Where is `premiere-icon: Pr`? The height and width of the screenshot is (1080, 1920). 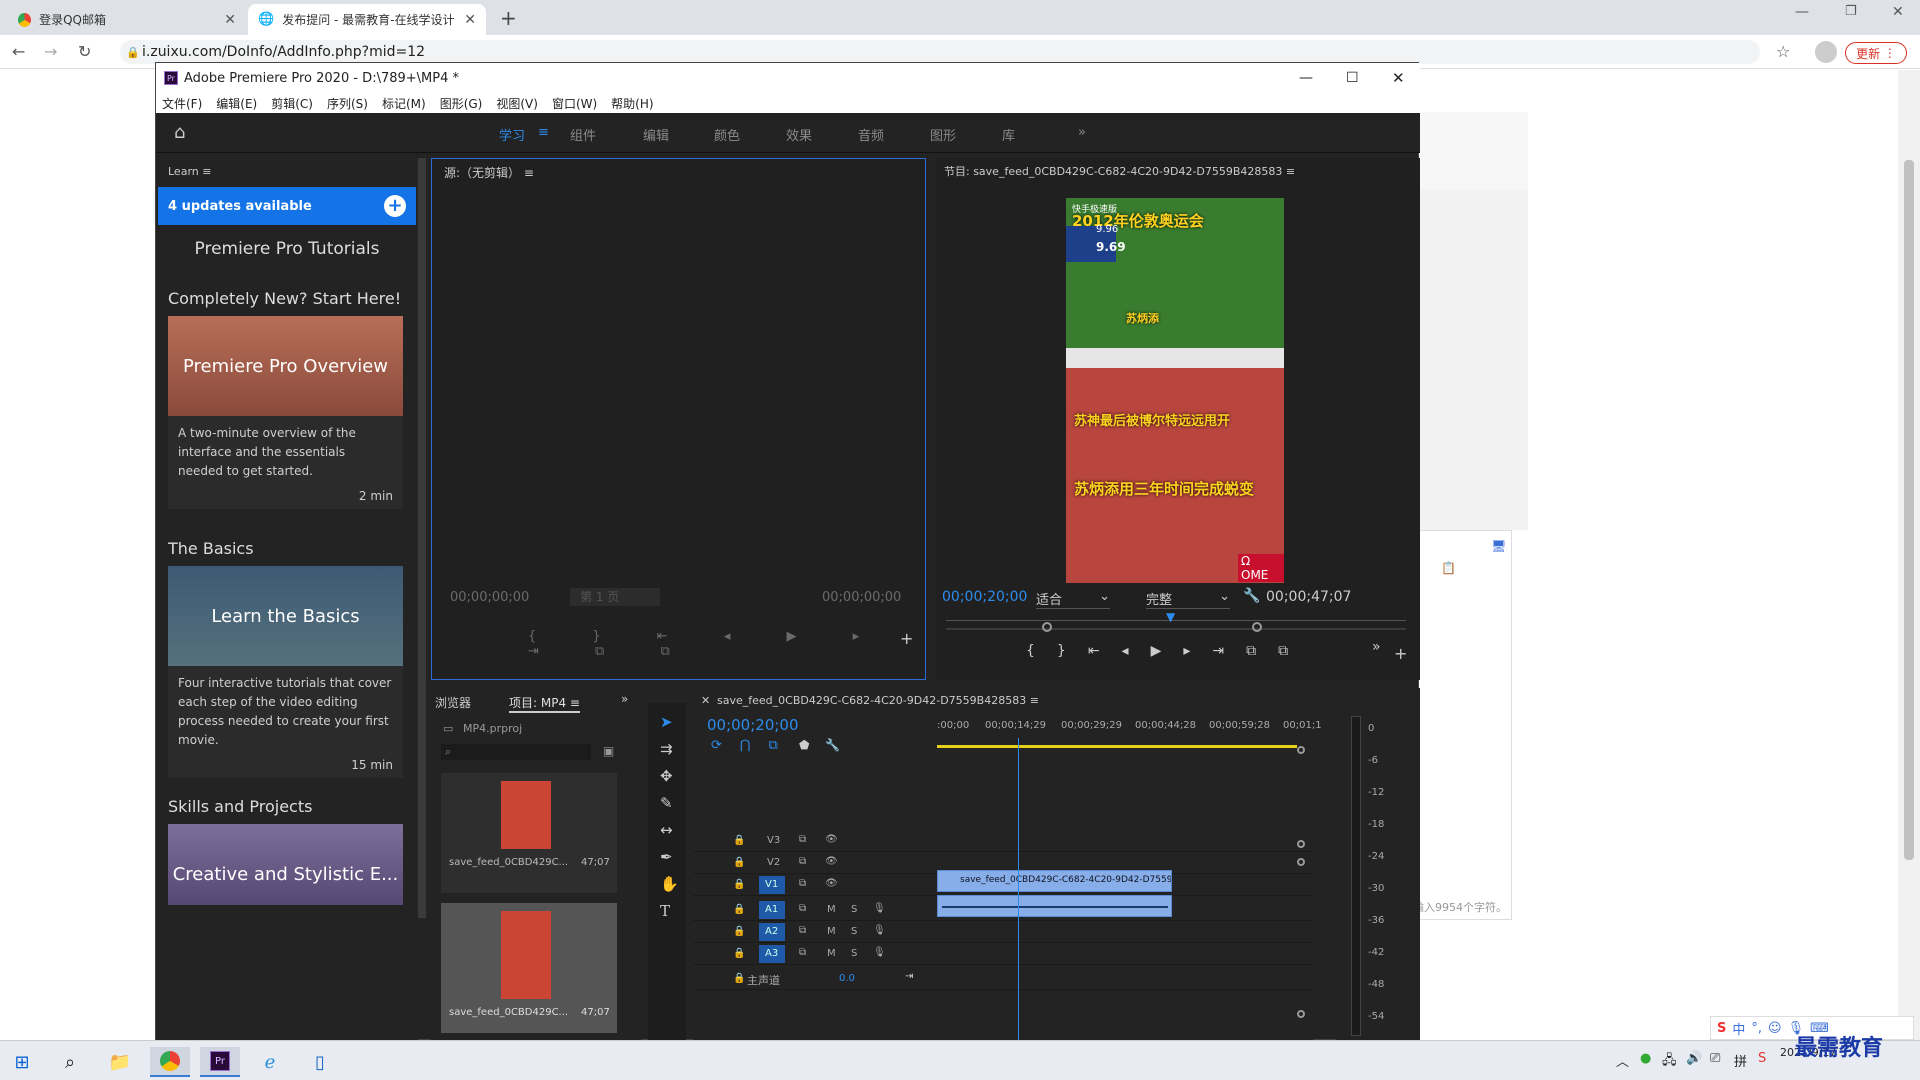 premiere-icon: Pr is located at coordinates (220, 1062).